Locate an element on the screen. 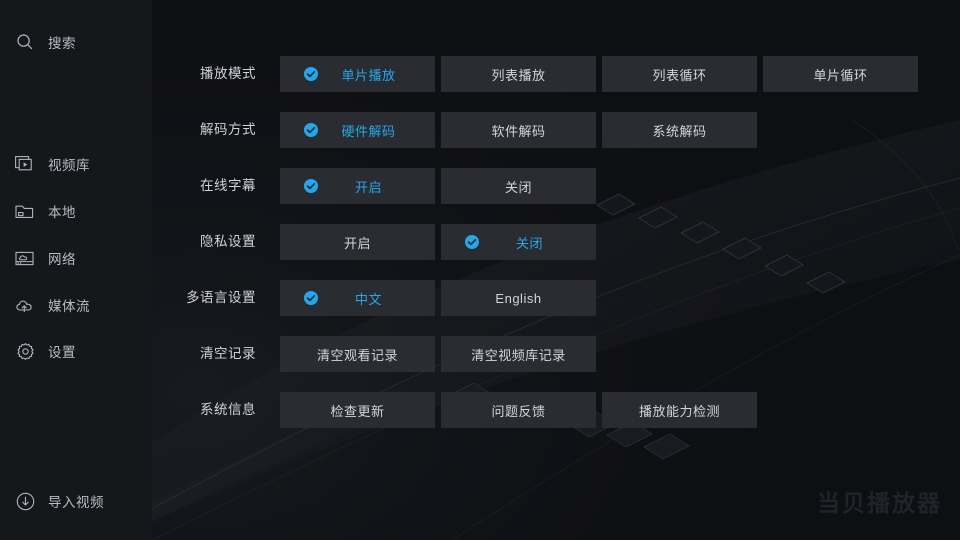 The height and width of the screenshot is (540, 960). option-label: 列表播放 is located at coordinates (518, 75).